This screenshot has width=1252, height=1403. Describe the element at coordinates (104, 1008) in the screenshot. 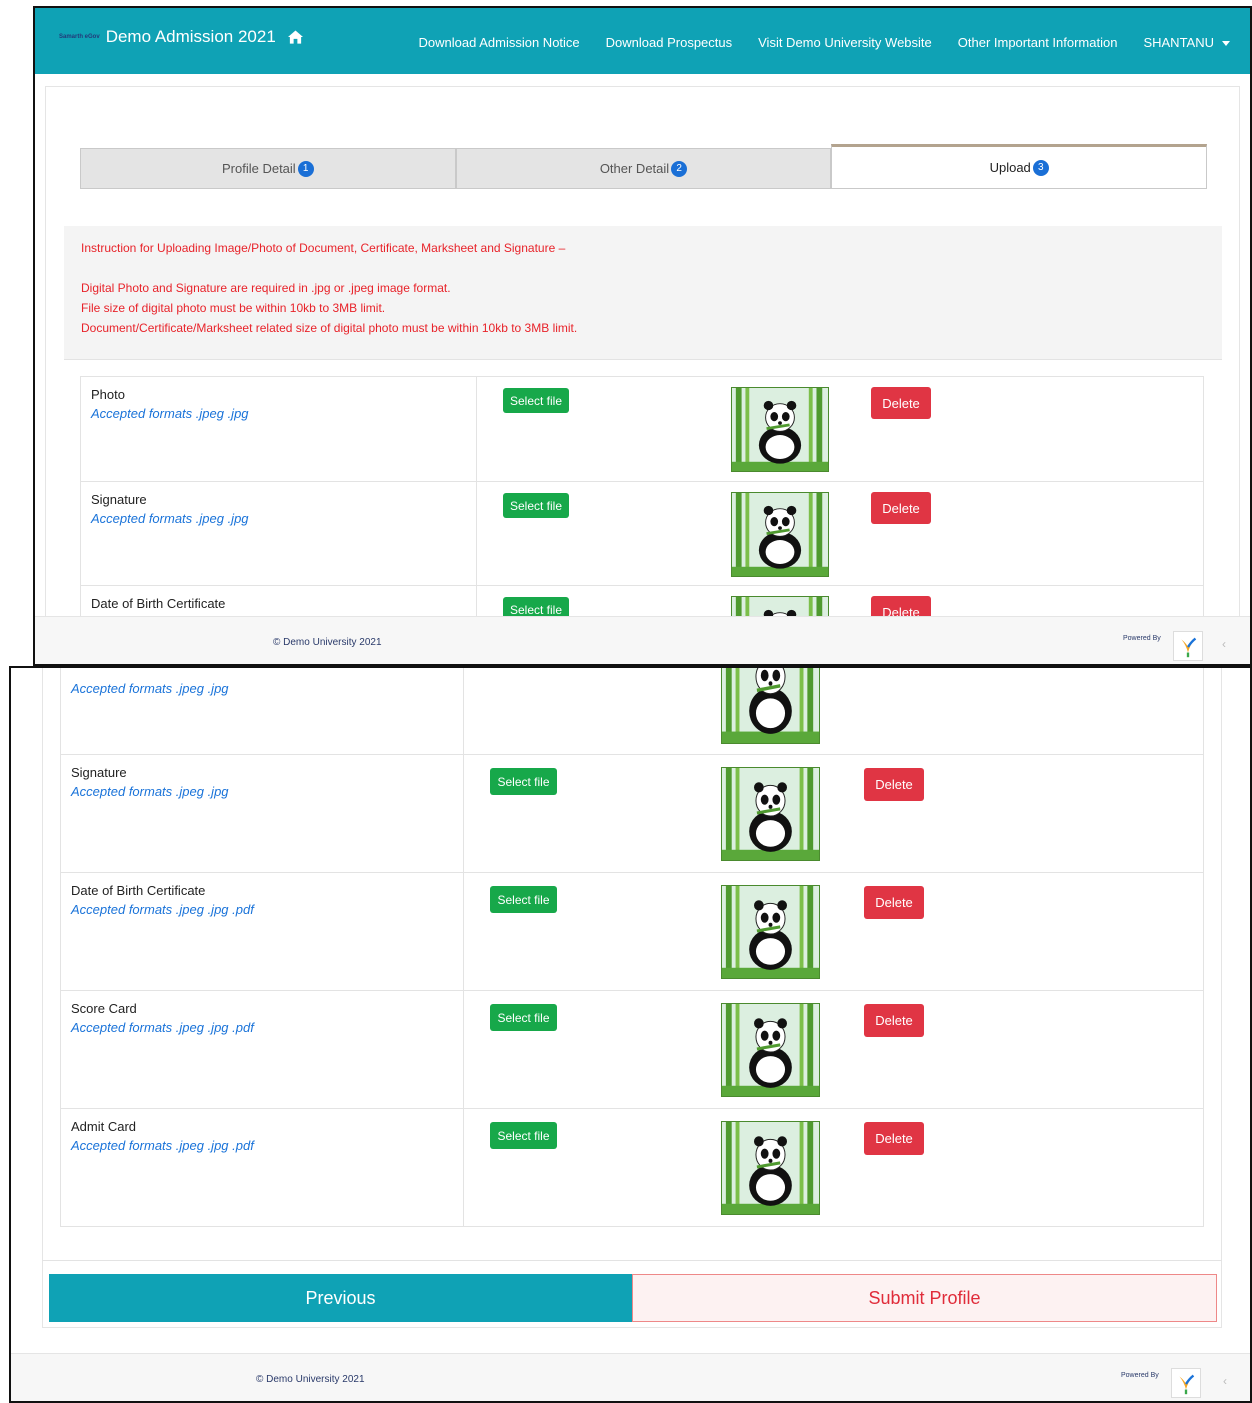

I see `doc-name: Score Card` at that location.